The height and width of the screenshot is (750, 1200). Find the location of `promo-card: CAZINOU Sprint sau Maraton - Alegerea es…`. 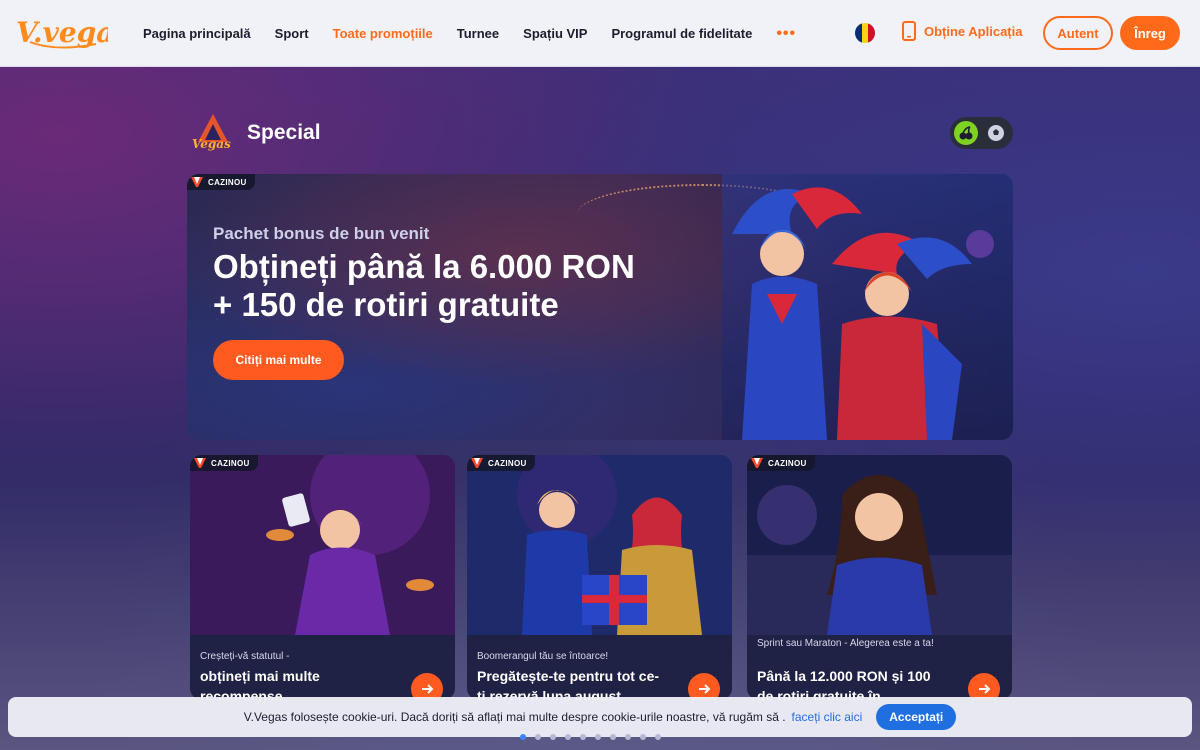

promo-card: CAZINOU Sprint sau Maraton - Alegerea es… is located at coordinates (879, 577).